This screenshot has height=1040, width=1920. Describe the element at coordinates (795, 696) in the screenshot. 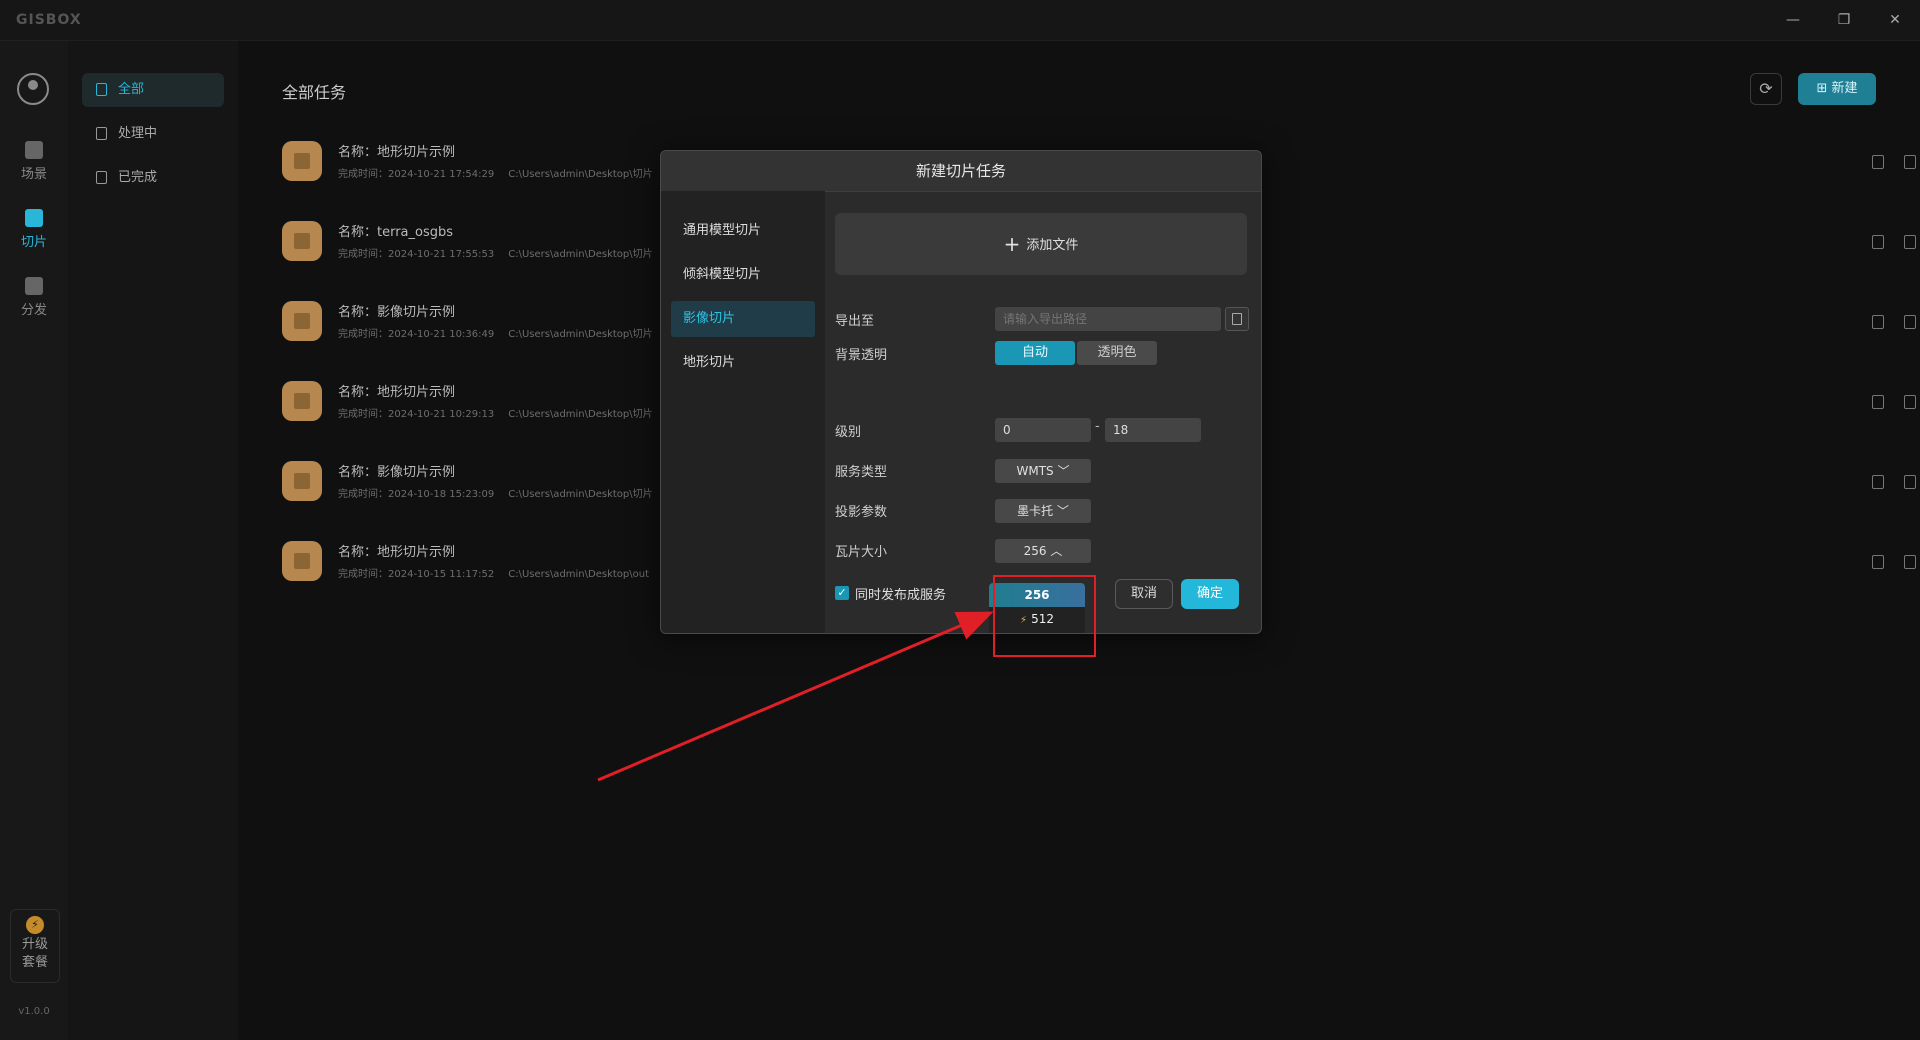

I see `annotation-arrow` at that location.